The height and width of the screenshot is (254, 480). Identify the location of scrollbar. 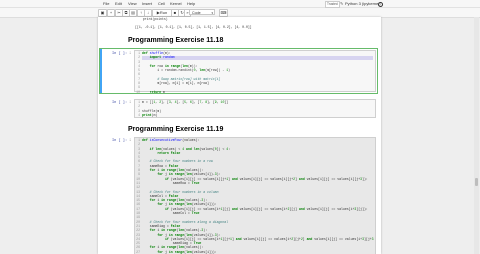
(476, 135).